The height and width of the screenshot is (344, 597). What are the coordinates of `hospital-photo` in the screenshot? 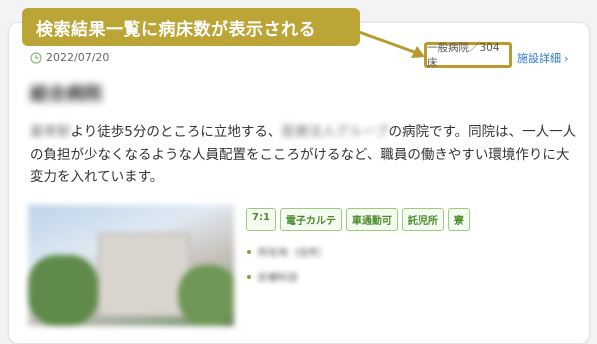 It's located at (131, 265).